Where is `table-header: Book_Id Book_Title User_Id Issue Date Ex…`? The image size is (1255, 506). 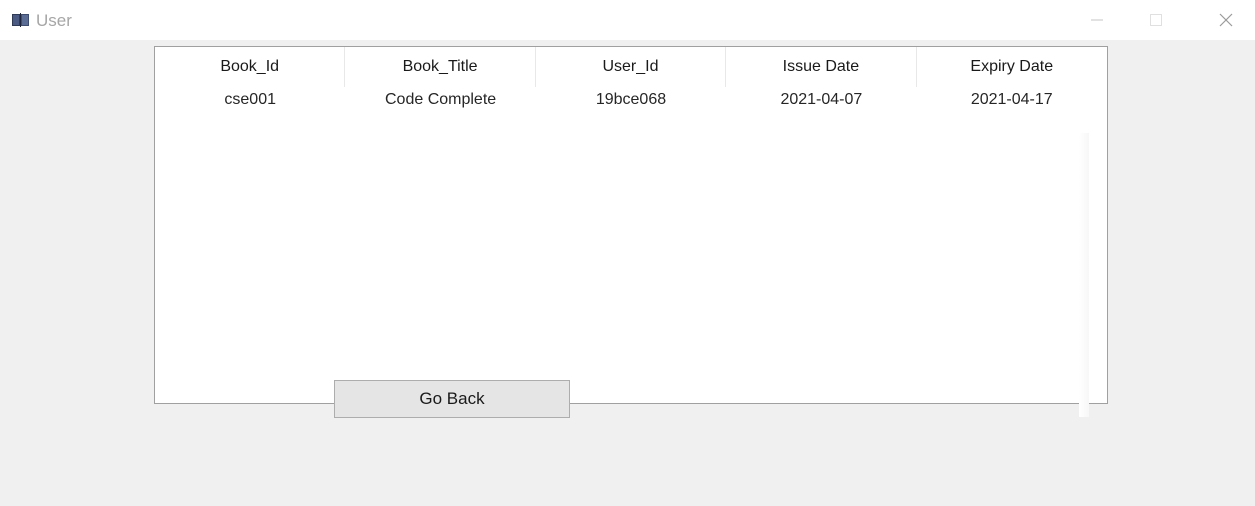
table-header: Book_Id Book_Title User_Id Issue Date Ex… is located at coordinates (631, 67).